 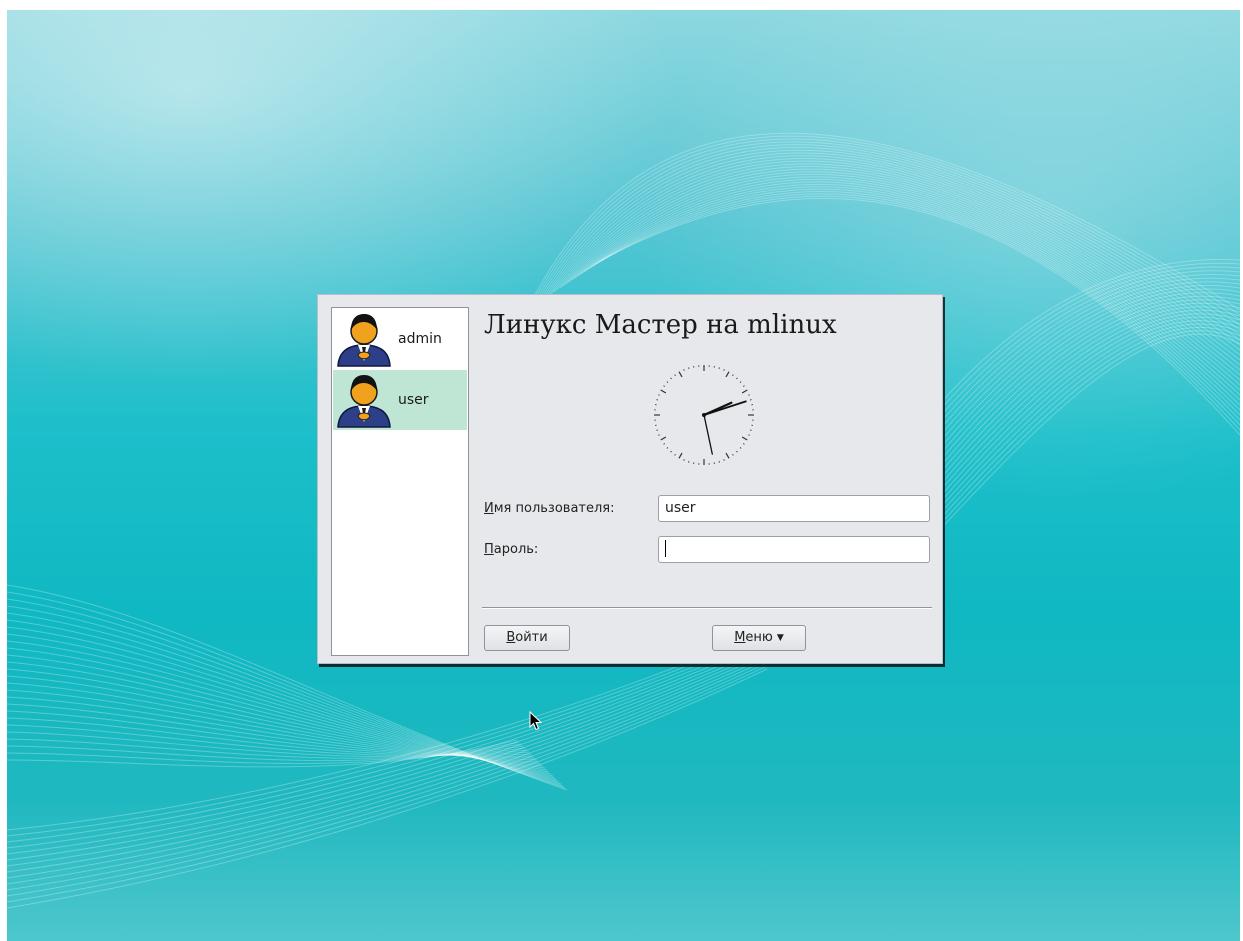 I want to click on chevron-down-icon: ▼, so click(x=780, y=638).